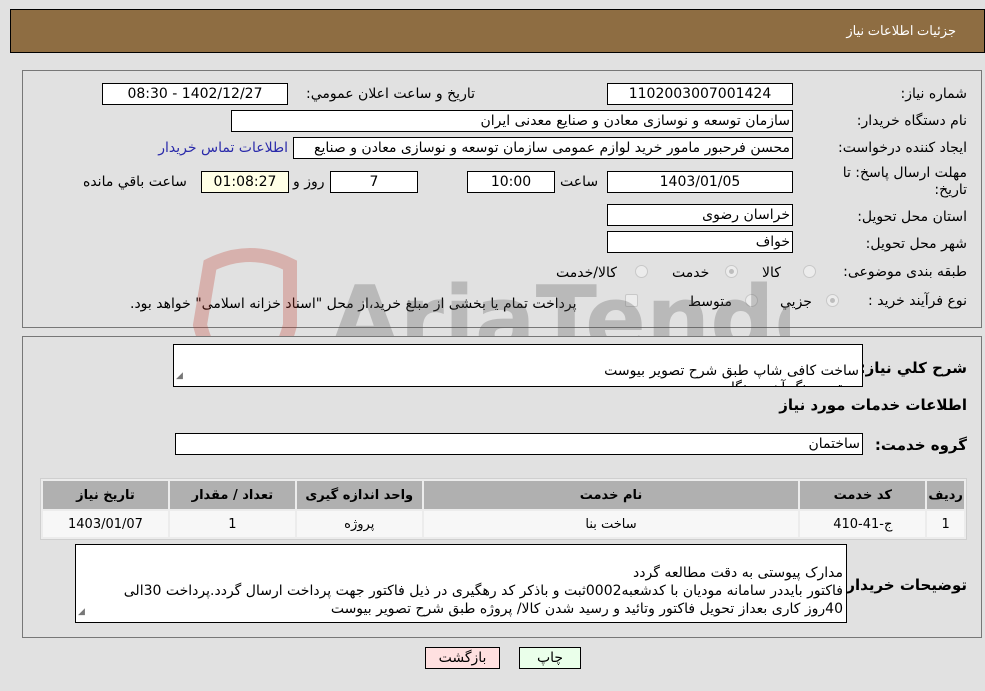 The image size is (985, 691). What do you see at coordinates (511, 182) in the screenshot?
I see `deadline-time-field: 10:00` at bounding box center [511, 182].